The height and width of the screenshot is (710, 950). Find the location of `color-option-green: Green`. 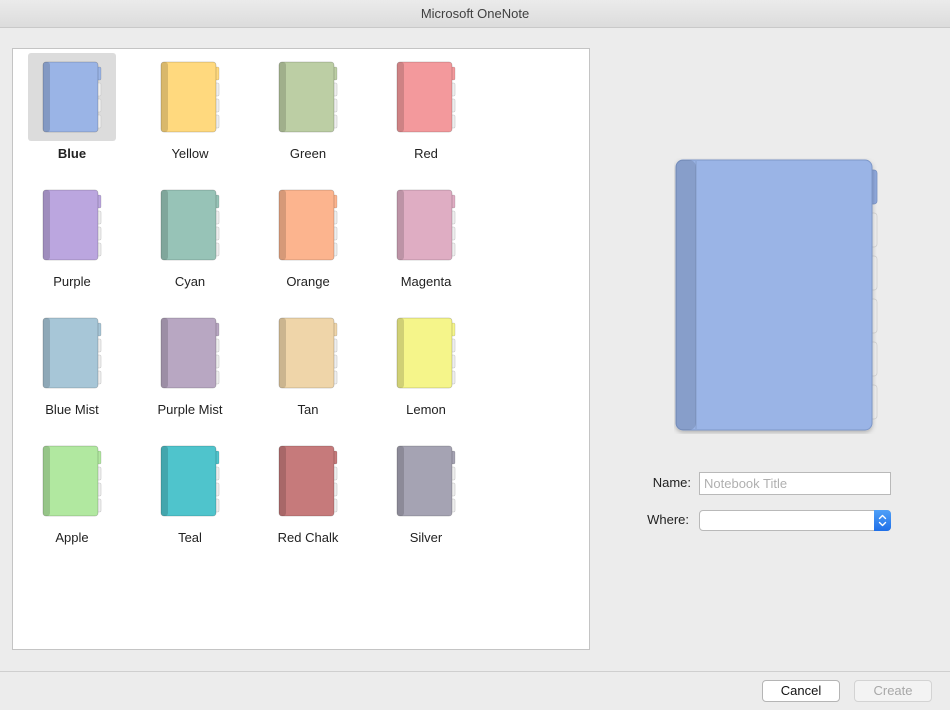

color-option-green: Green is located at coordinates (308, 111).